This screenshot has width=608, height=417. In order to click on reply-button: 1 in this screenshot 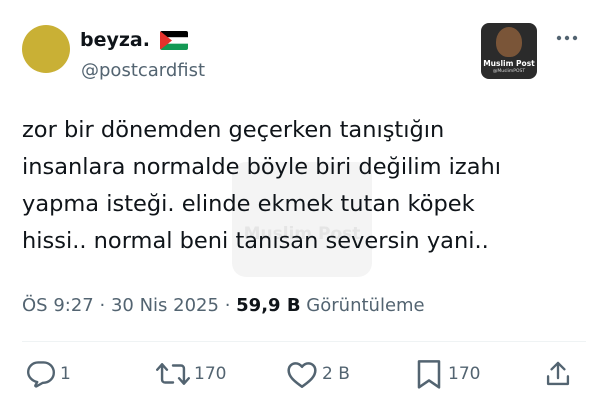, I will do `click(48, 374)`.